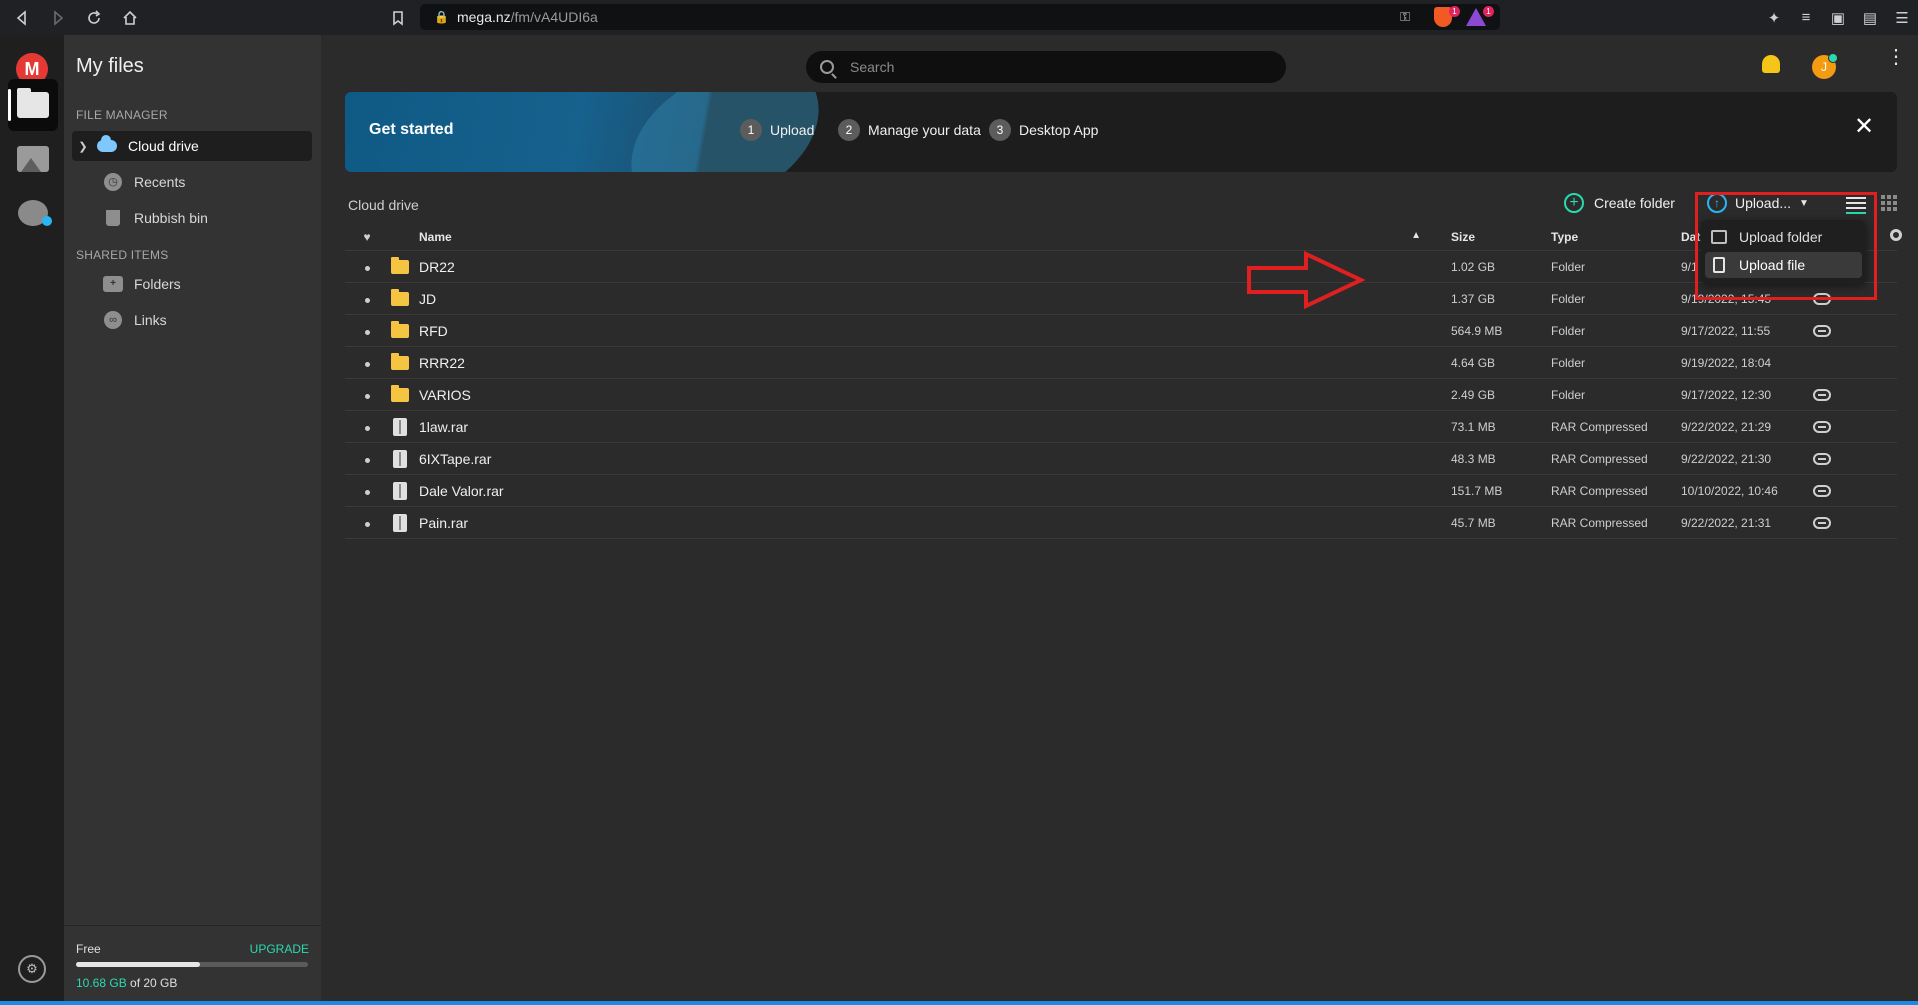  Describe the element at coordinates (1454, 11) in the screenshot. I see `shield-badge: 1` at that location.